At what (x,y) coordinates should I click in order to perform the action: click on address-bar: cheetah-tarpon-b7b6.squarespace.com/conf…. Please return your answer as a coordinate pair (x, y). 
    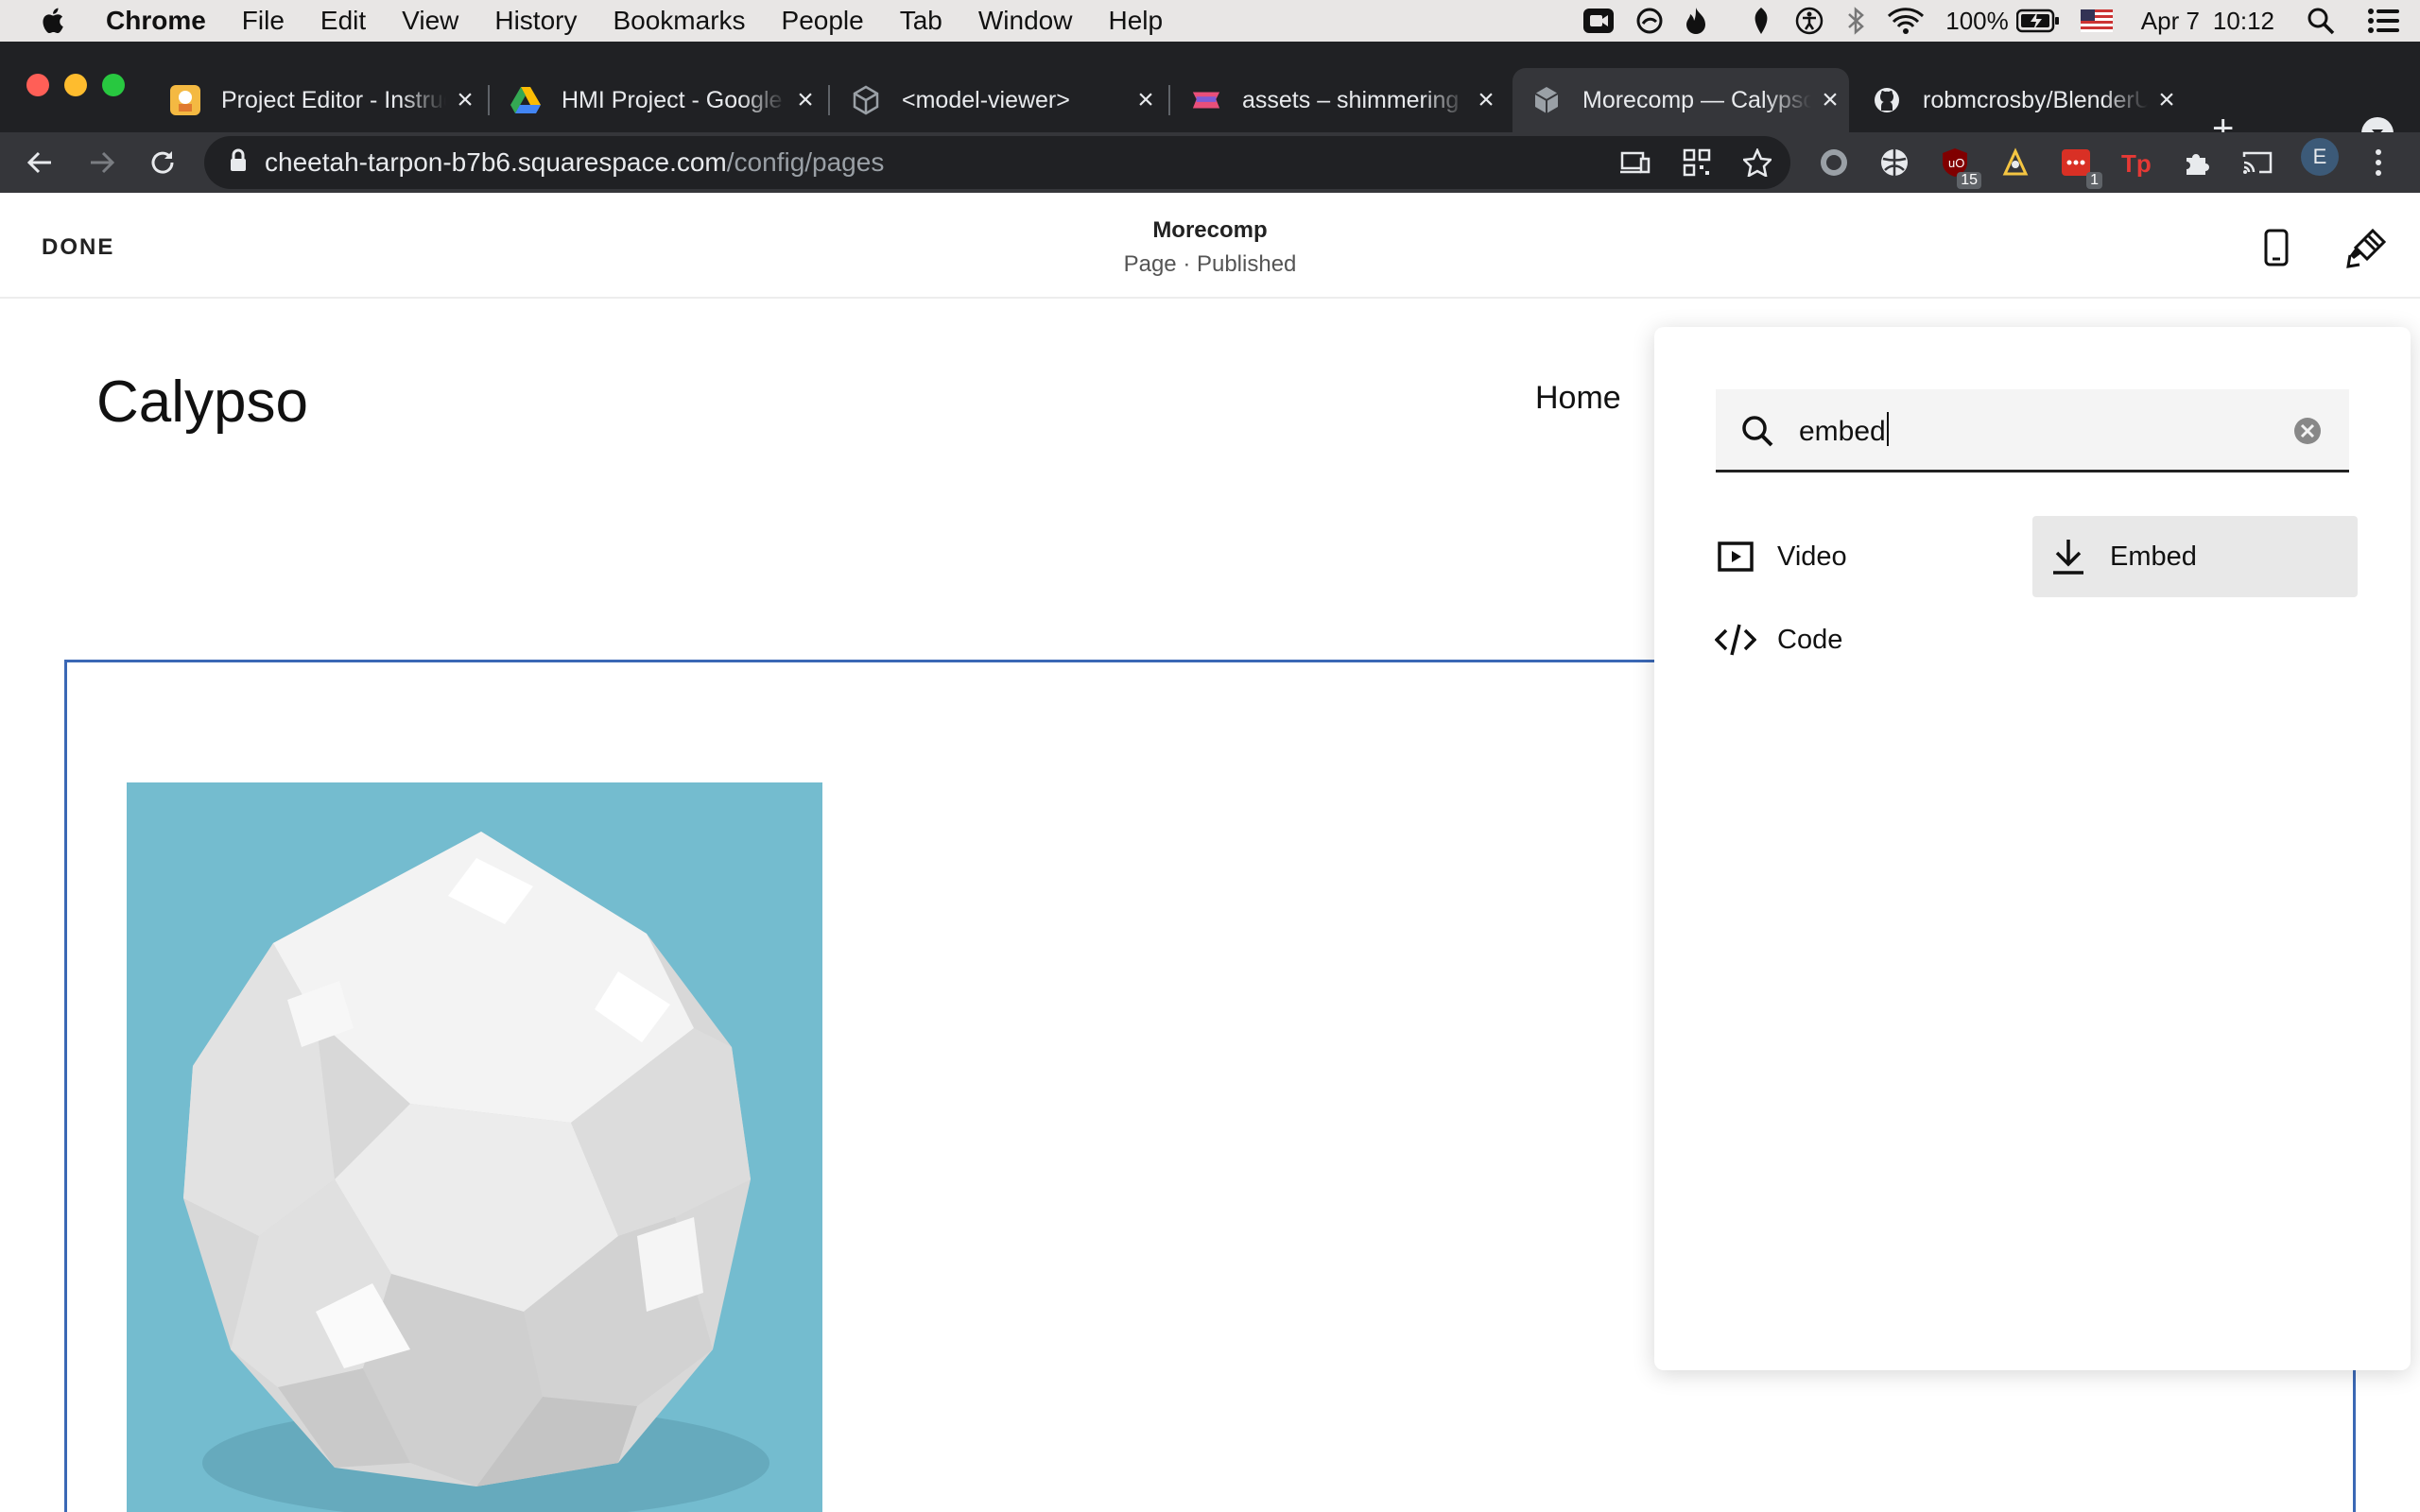
    Looking at the image, I should click on (997, 162).